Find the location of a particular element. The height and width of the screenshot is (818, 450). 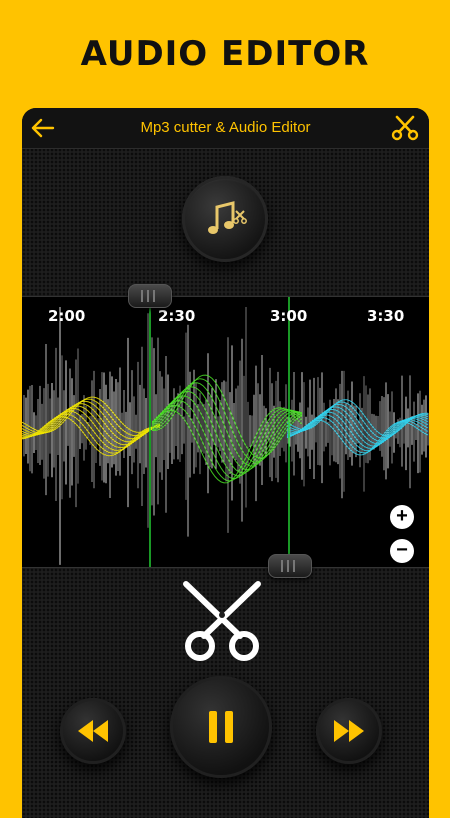

play-pause-button is located at coordinates (221, 727).